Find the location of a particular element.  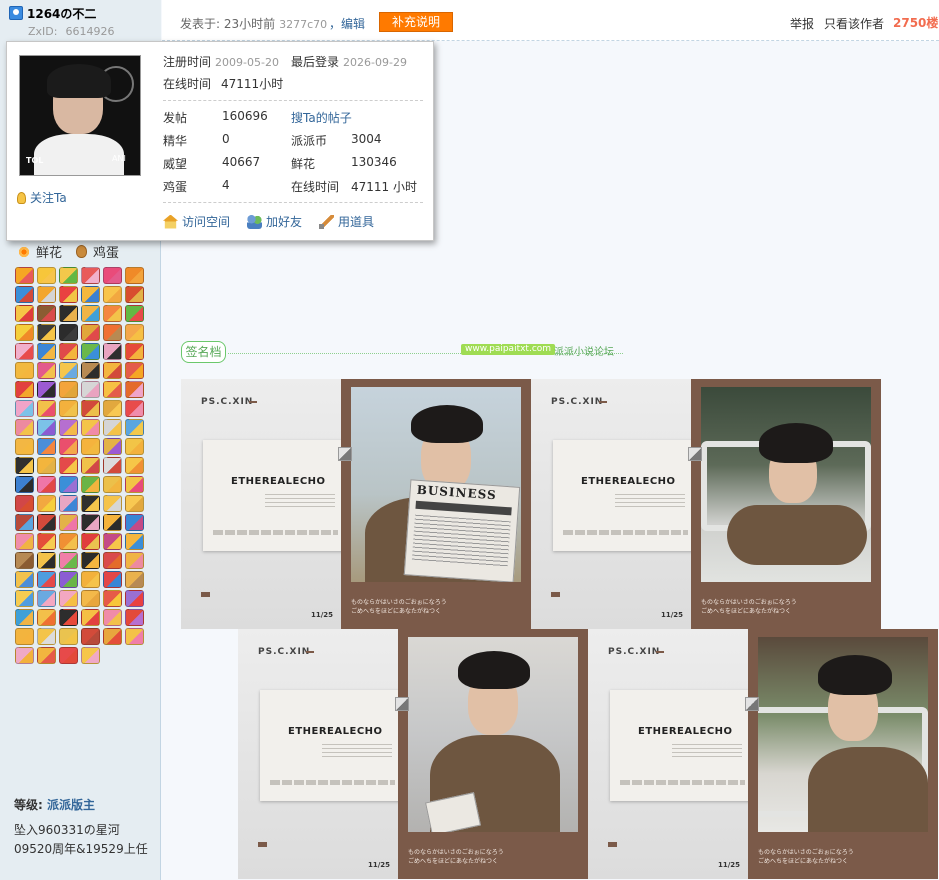

signature-site: www.paipaitxt.com is located at coordinates (508, 349).